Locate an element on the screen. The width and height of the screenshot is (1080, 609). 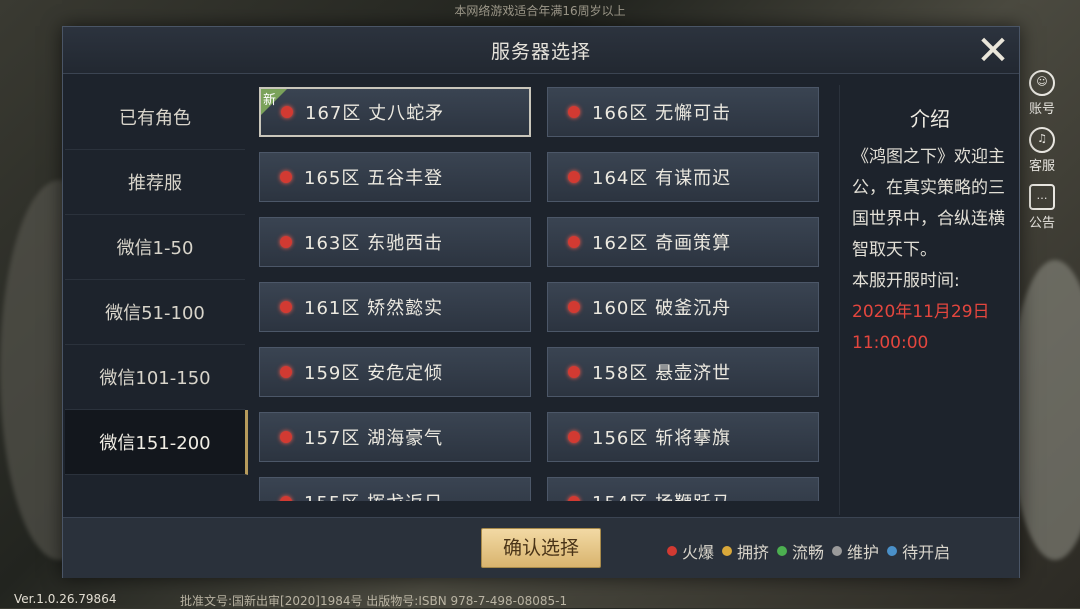
server-name: 158区 悬壶济世 is located at coordinates (662, 373).